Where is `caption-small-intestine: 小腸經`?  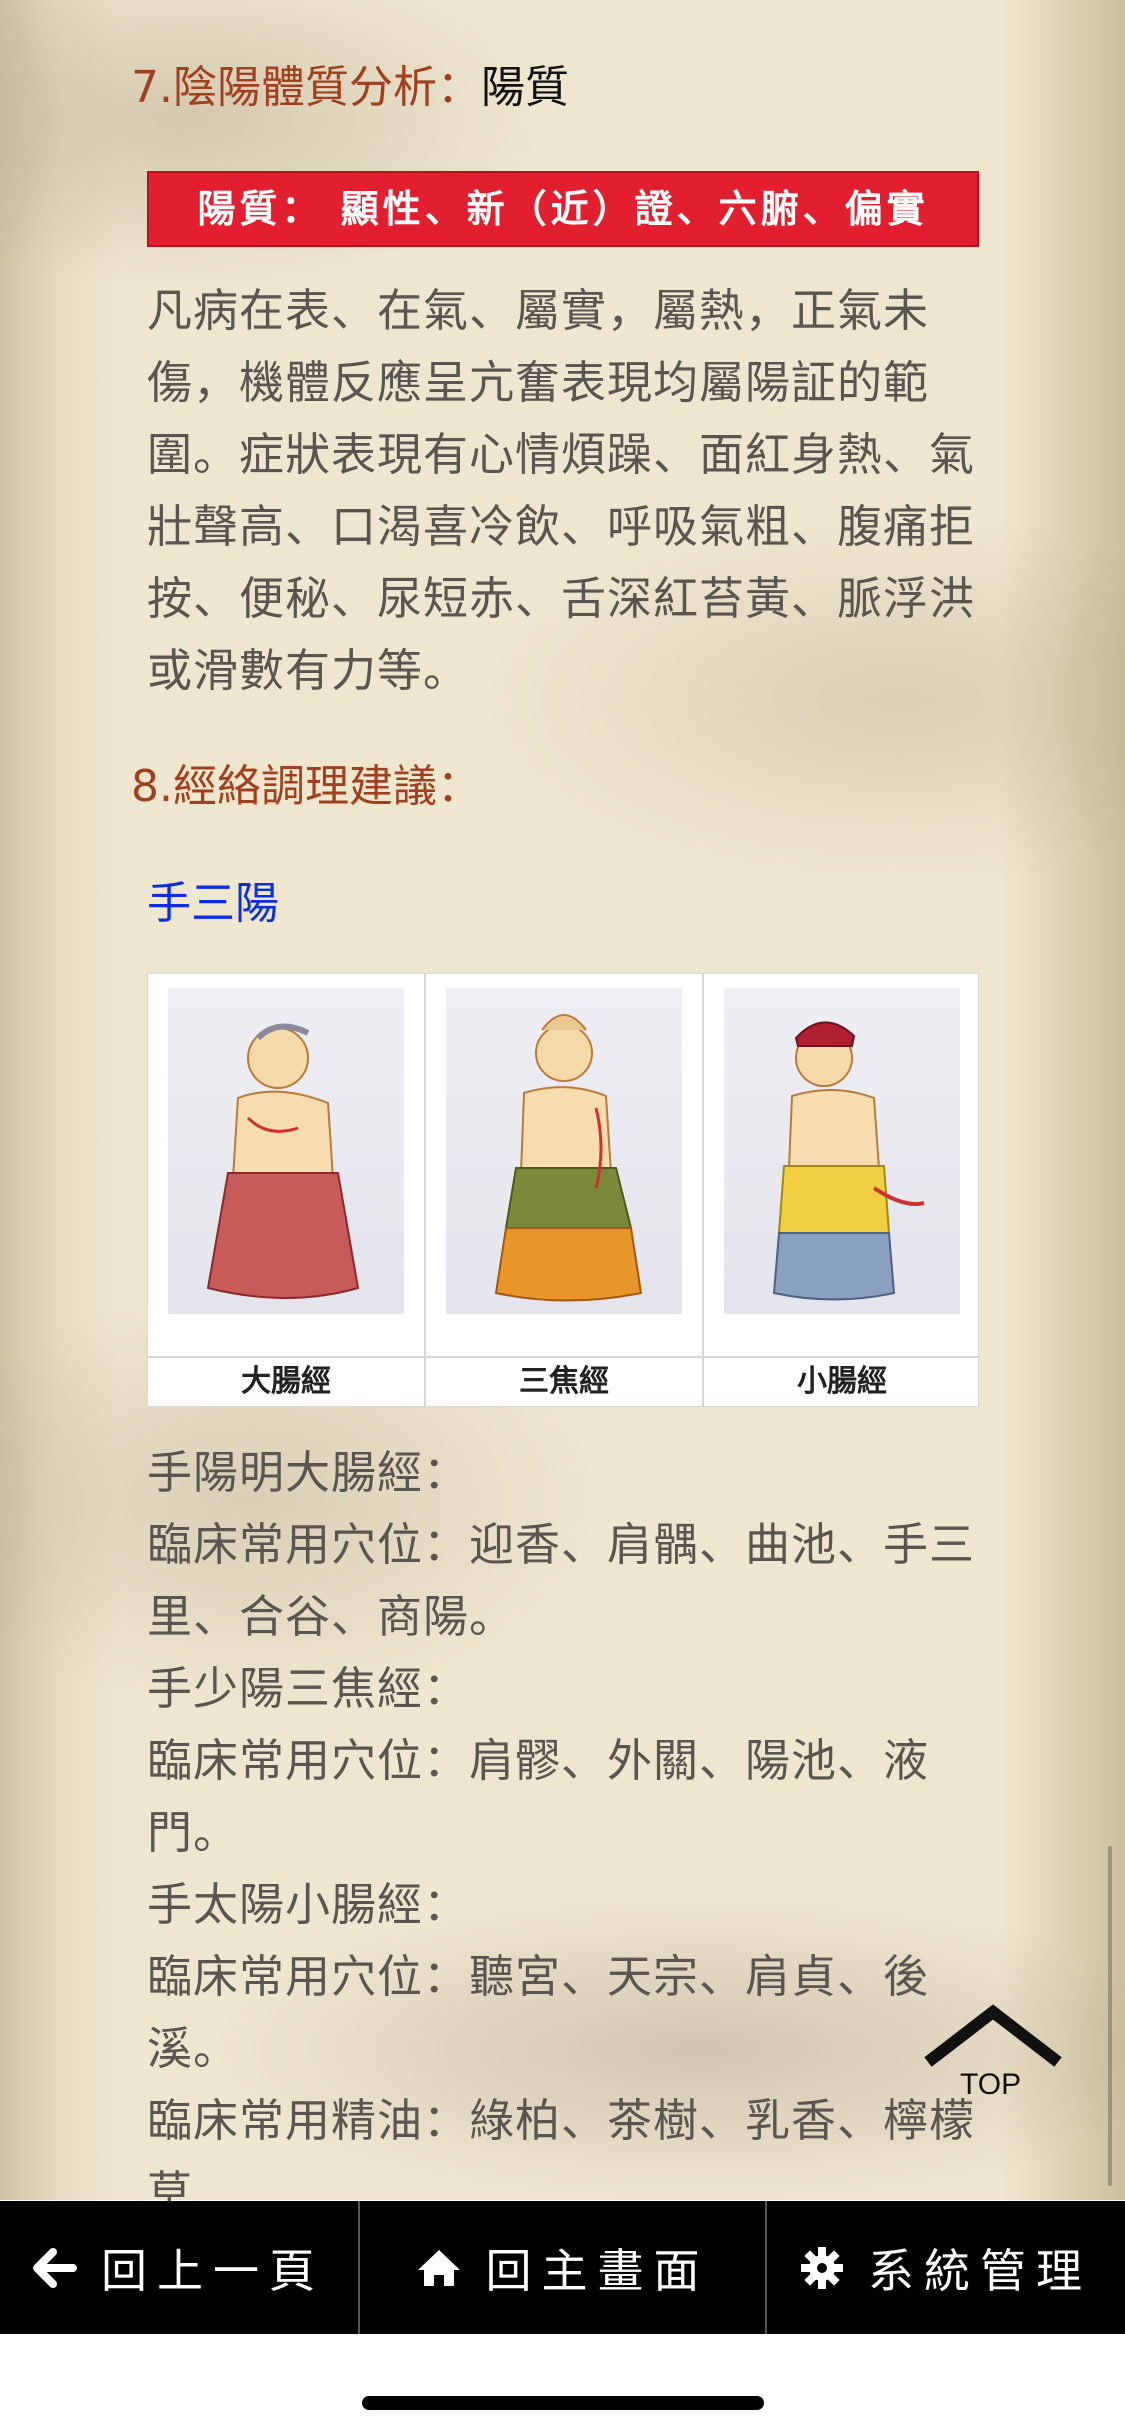
caption-small-intestine: 小腸經 is located at coordinates (842, 1381).